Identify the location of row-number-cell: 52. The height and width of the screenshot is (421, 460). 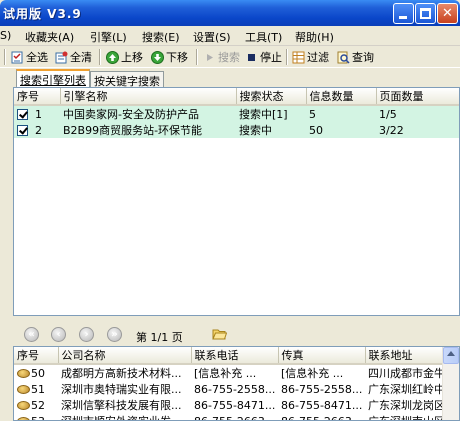
(36, 405).